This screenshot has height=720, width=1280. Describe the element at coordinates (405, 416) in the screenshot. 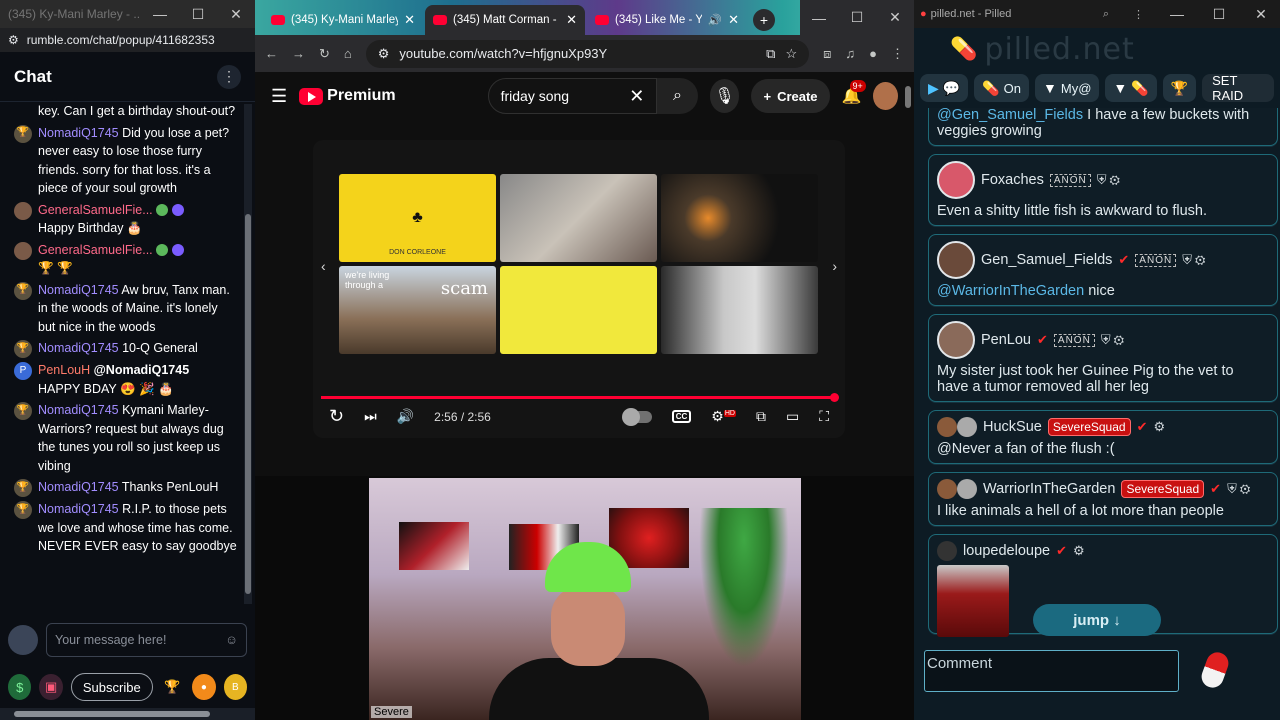

I see `volume-icon: 🔊` at that location.